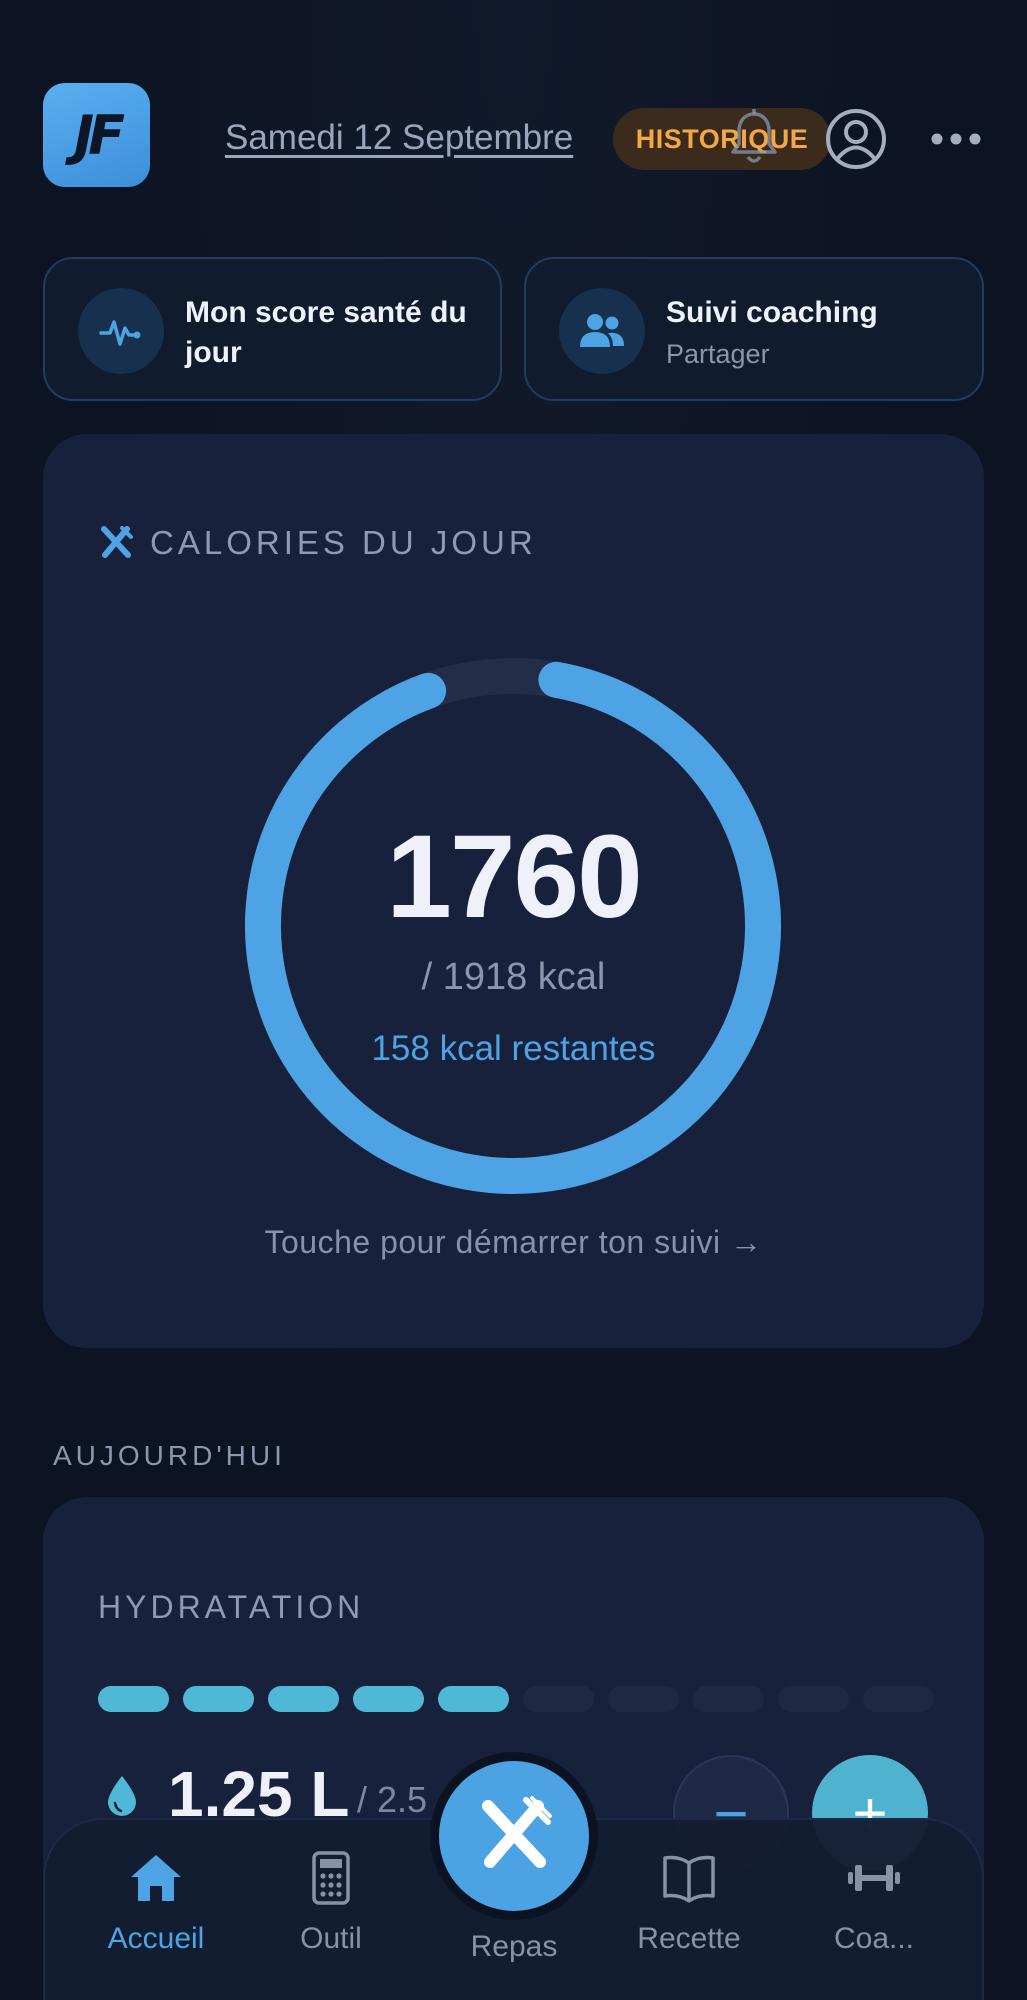  I want to click on users-icon, so click(602, 331).